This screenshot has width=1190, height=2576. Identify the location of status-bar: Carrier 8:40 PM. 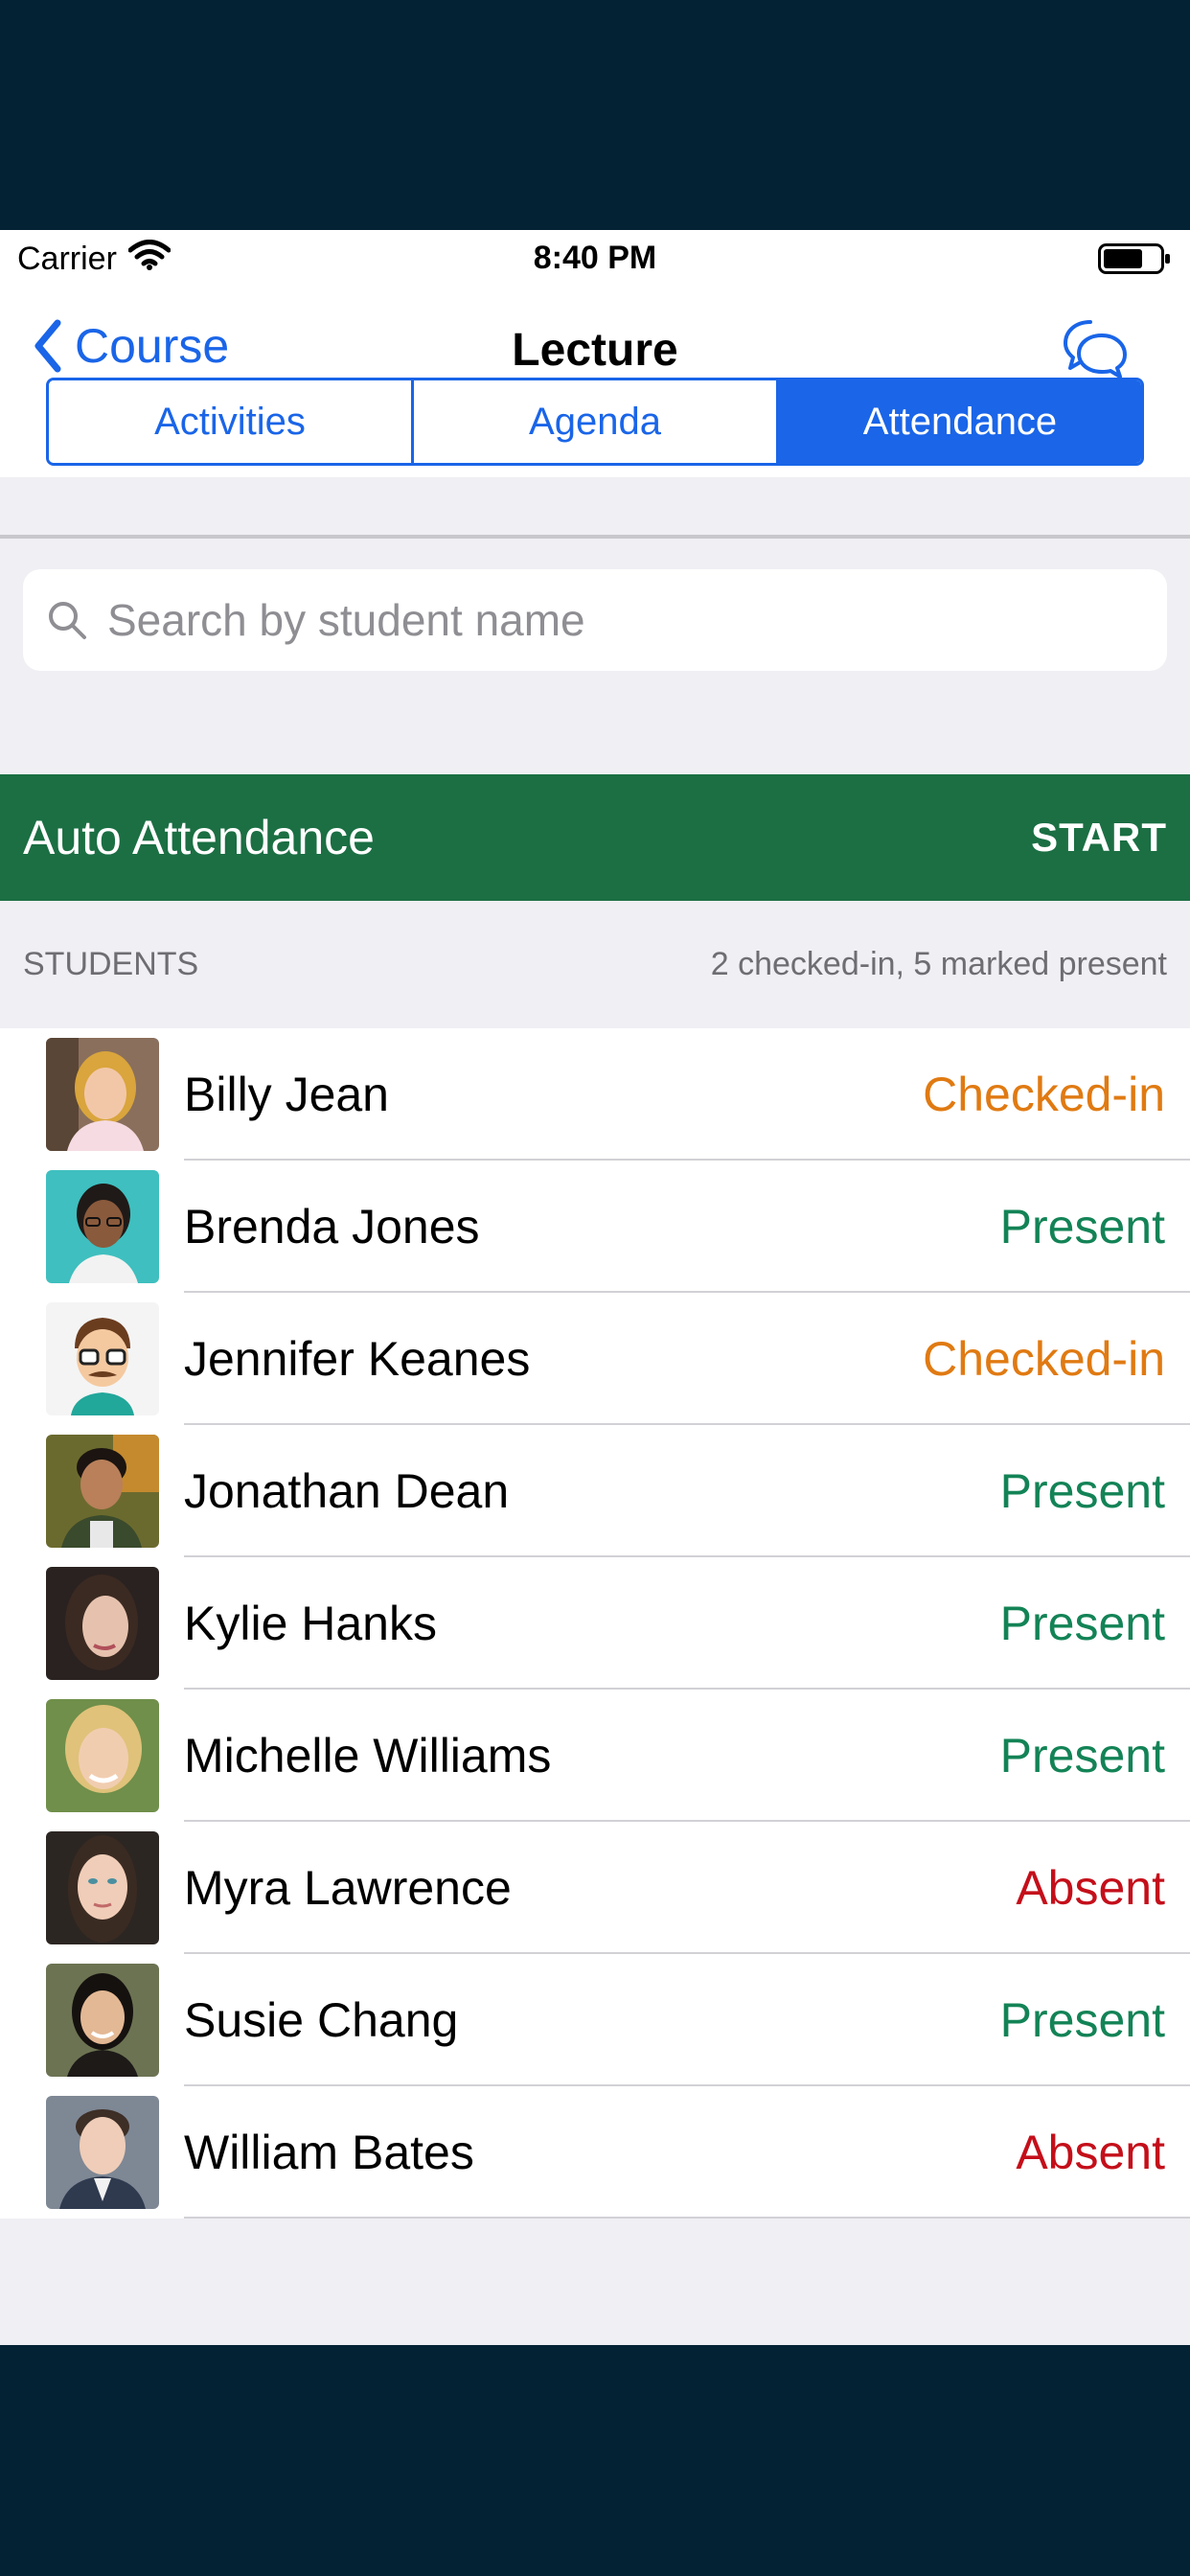
(595, 258).